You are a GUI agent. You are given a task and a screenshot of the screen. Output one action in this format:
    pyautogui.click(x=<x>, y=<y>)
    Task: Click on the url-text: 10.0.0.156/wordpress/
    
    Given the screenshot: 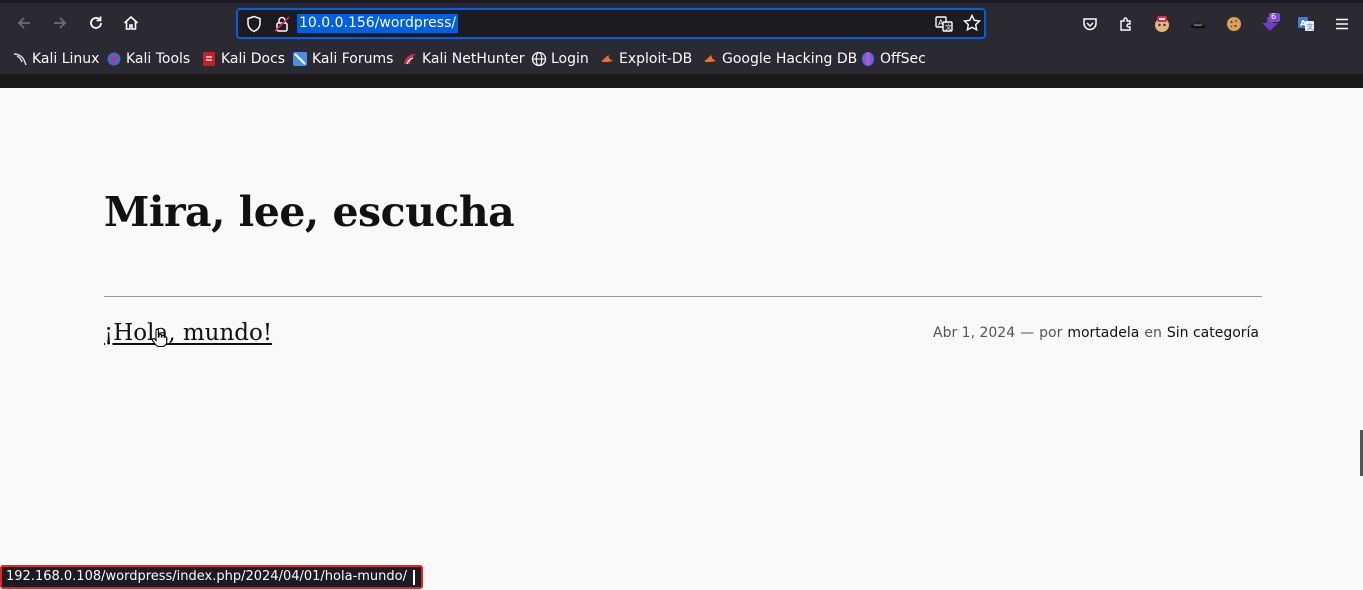 What is the action you would take?
    pyautogui.click(x=378, y=23)
    